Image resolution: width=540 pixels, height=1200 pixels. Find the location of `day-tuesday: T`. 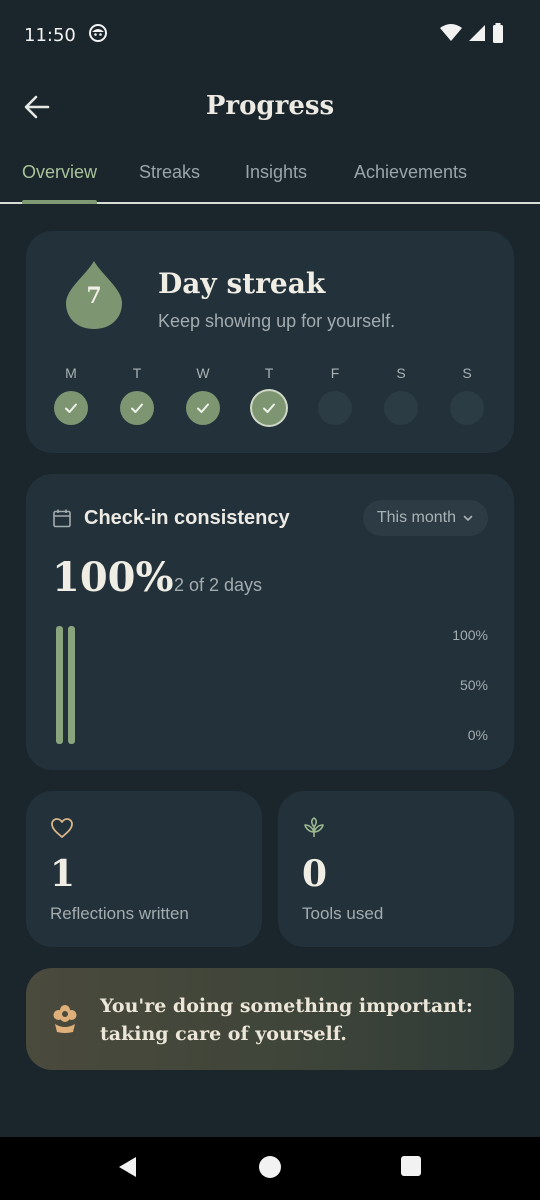

day-tuesday: T is located at coordinates (137, 395).